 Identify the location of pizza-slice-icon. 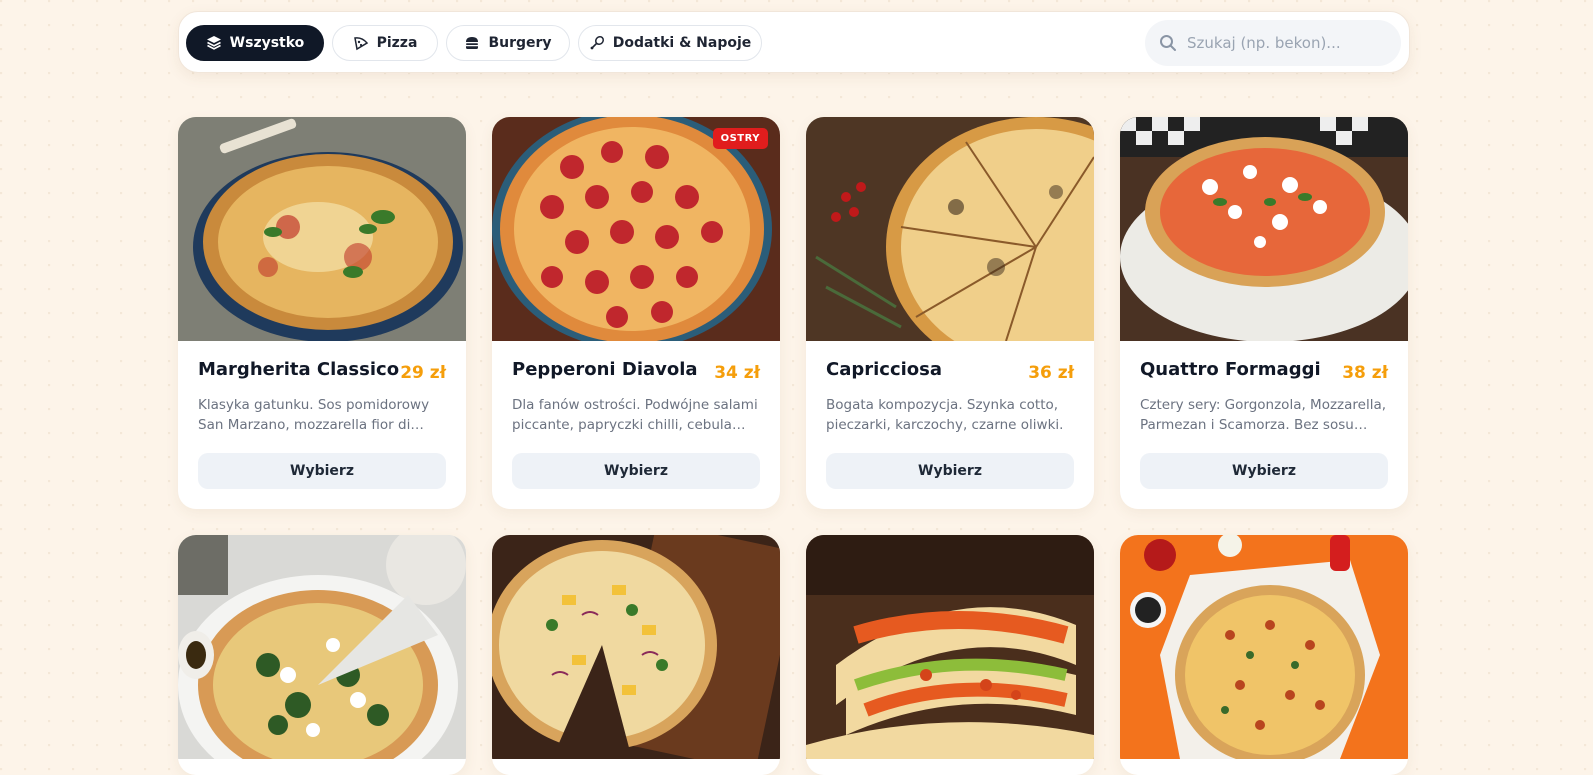
(360, 44).